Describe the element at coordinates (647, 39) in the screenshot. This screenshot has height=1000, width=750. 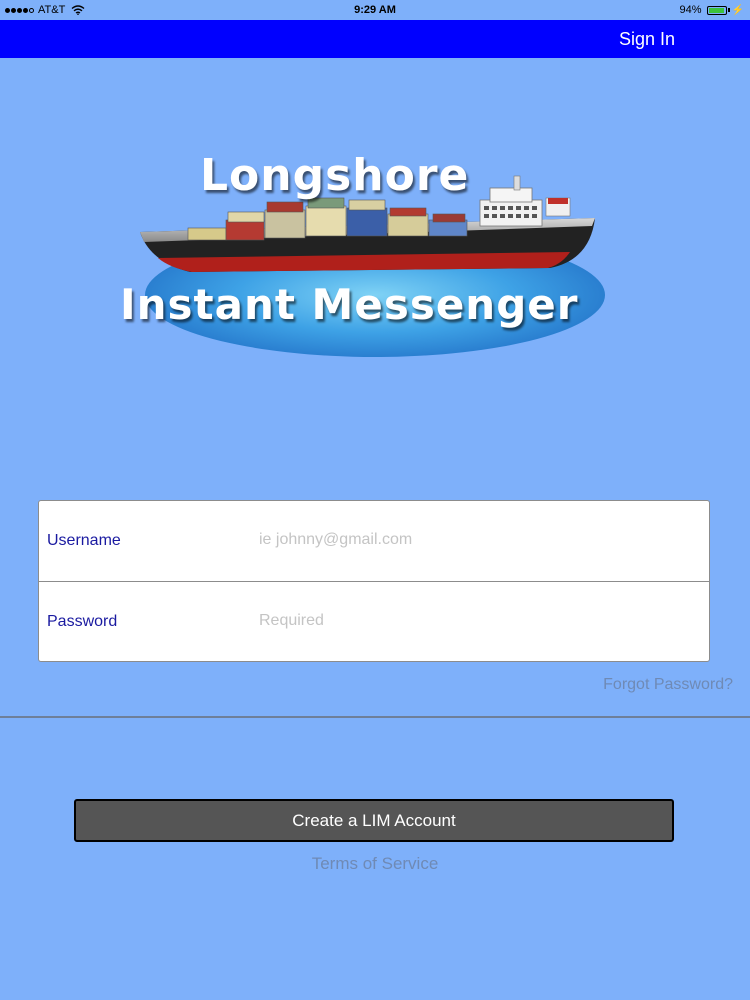
I see `sign-in-button: Sign In` at that location.